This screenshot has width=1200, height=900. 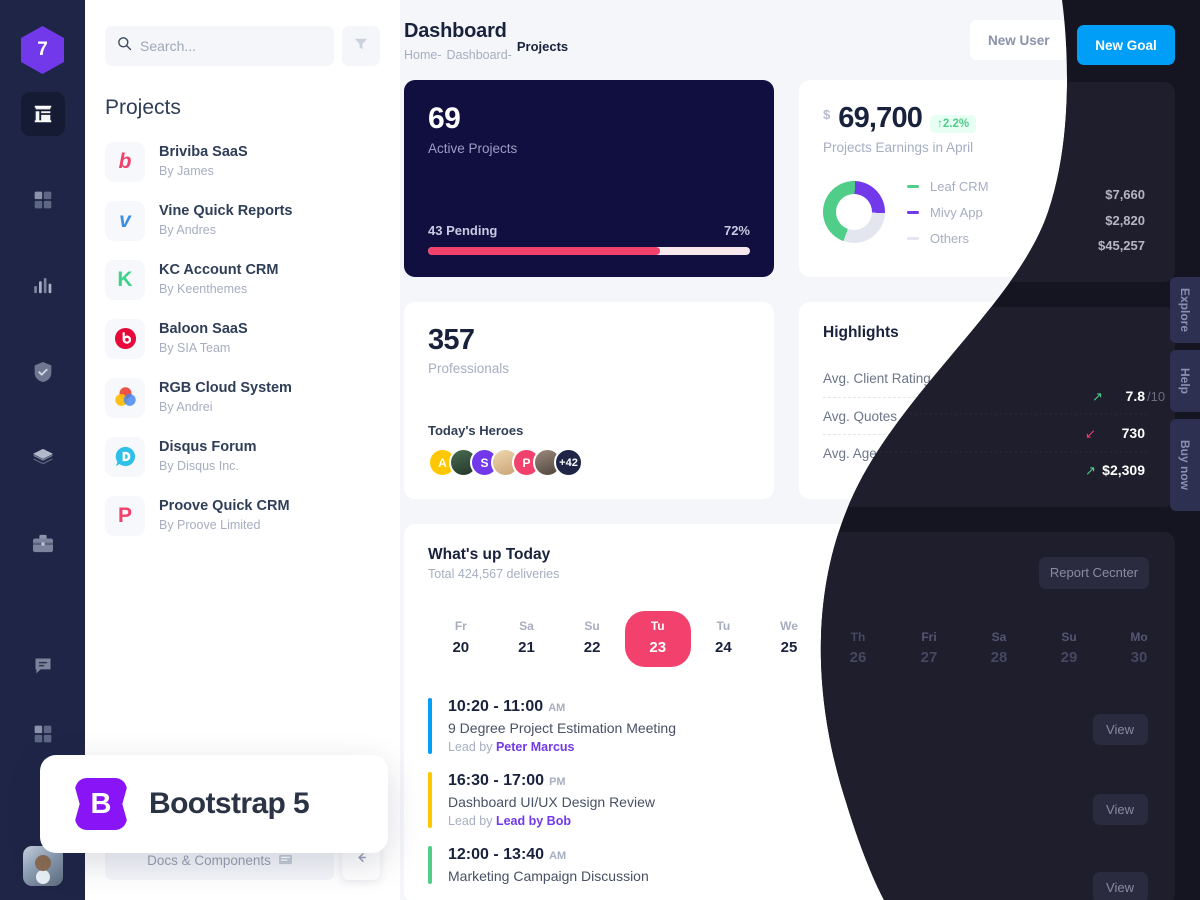 What do you see at coordinates (986, 626) in the screenshot?
I see `day-name: Sa` at bounding box center [986, 626].